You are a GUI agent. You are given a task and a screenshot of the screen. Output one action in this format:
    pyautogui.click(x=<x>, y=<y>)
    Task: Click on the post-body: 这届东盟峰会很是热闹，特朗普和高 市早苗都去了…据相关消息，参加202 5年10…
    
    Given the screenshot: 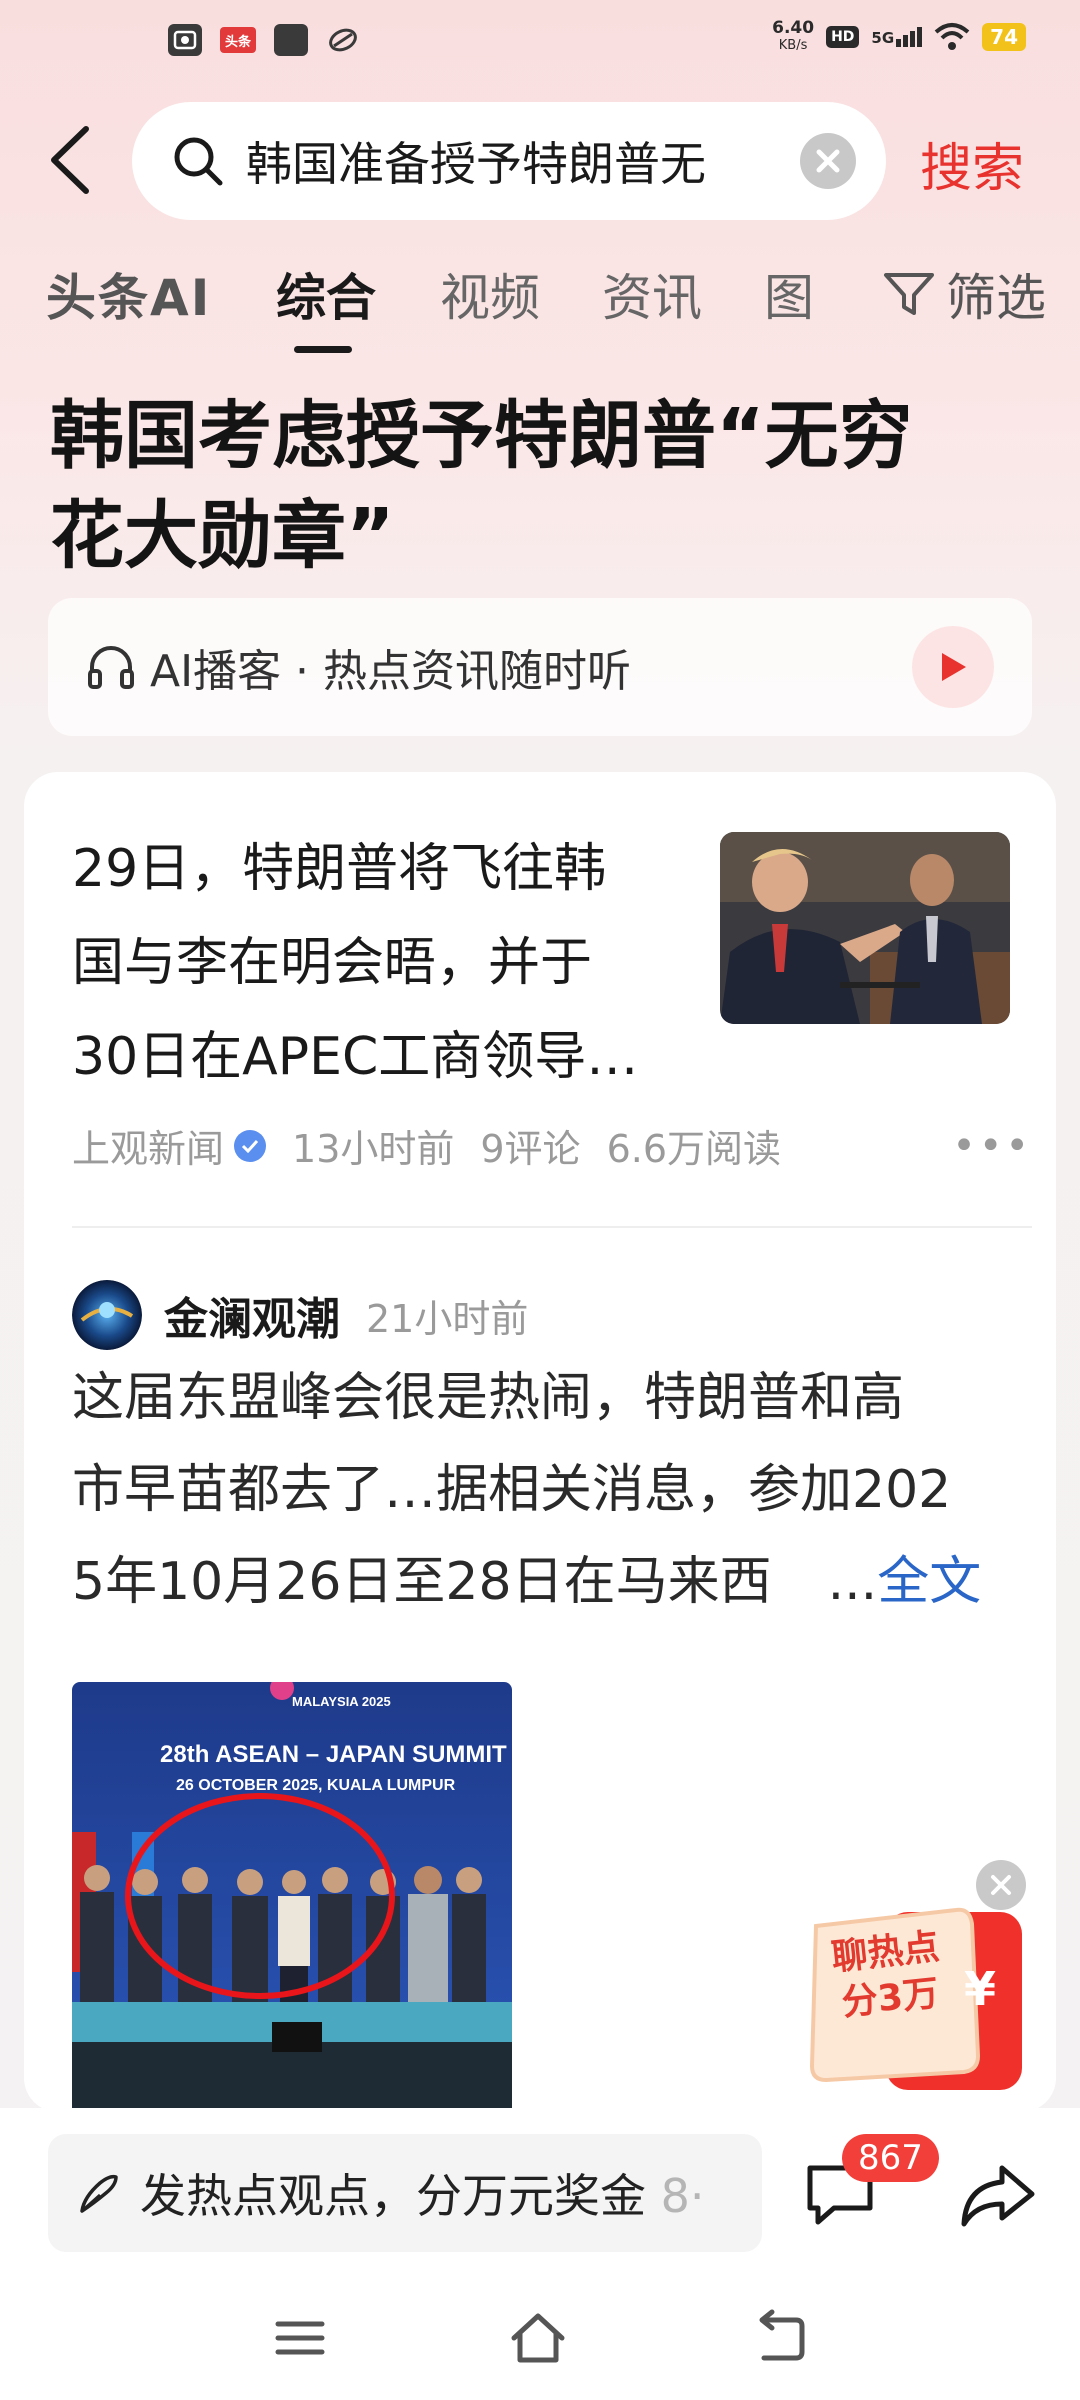 What is the action you would take?
    pyautogui.click(x=552, y=1490)
    